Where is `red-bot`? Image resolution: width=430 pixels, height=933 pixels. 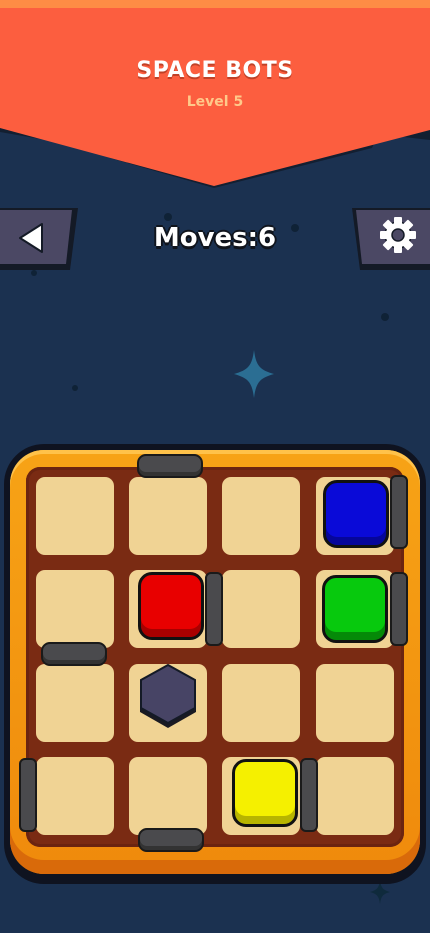
red-bot is located at coordinates (171, 606).